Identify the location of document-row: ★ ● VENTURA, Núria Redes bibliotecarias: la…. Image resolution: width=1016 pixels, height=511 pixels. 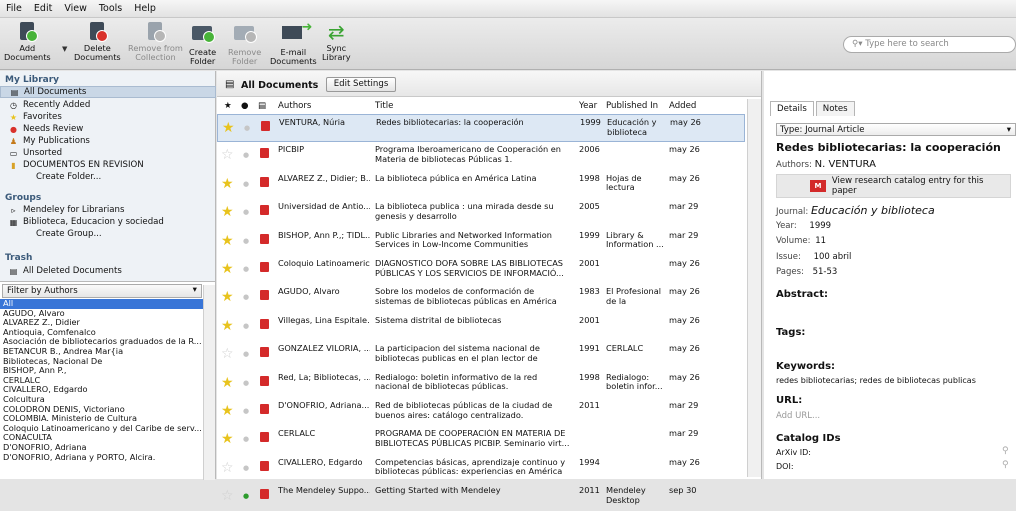
(481, 128).